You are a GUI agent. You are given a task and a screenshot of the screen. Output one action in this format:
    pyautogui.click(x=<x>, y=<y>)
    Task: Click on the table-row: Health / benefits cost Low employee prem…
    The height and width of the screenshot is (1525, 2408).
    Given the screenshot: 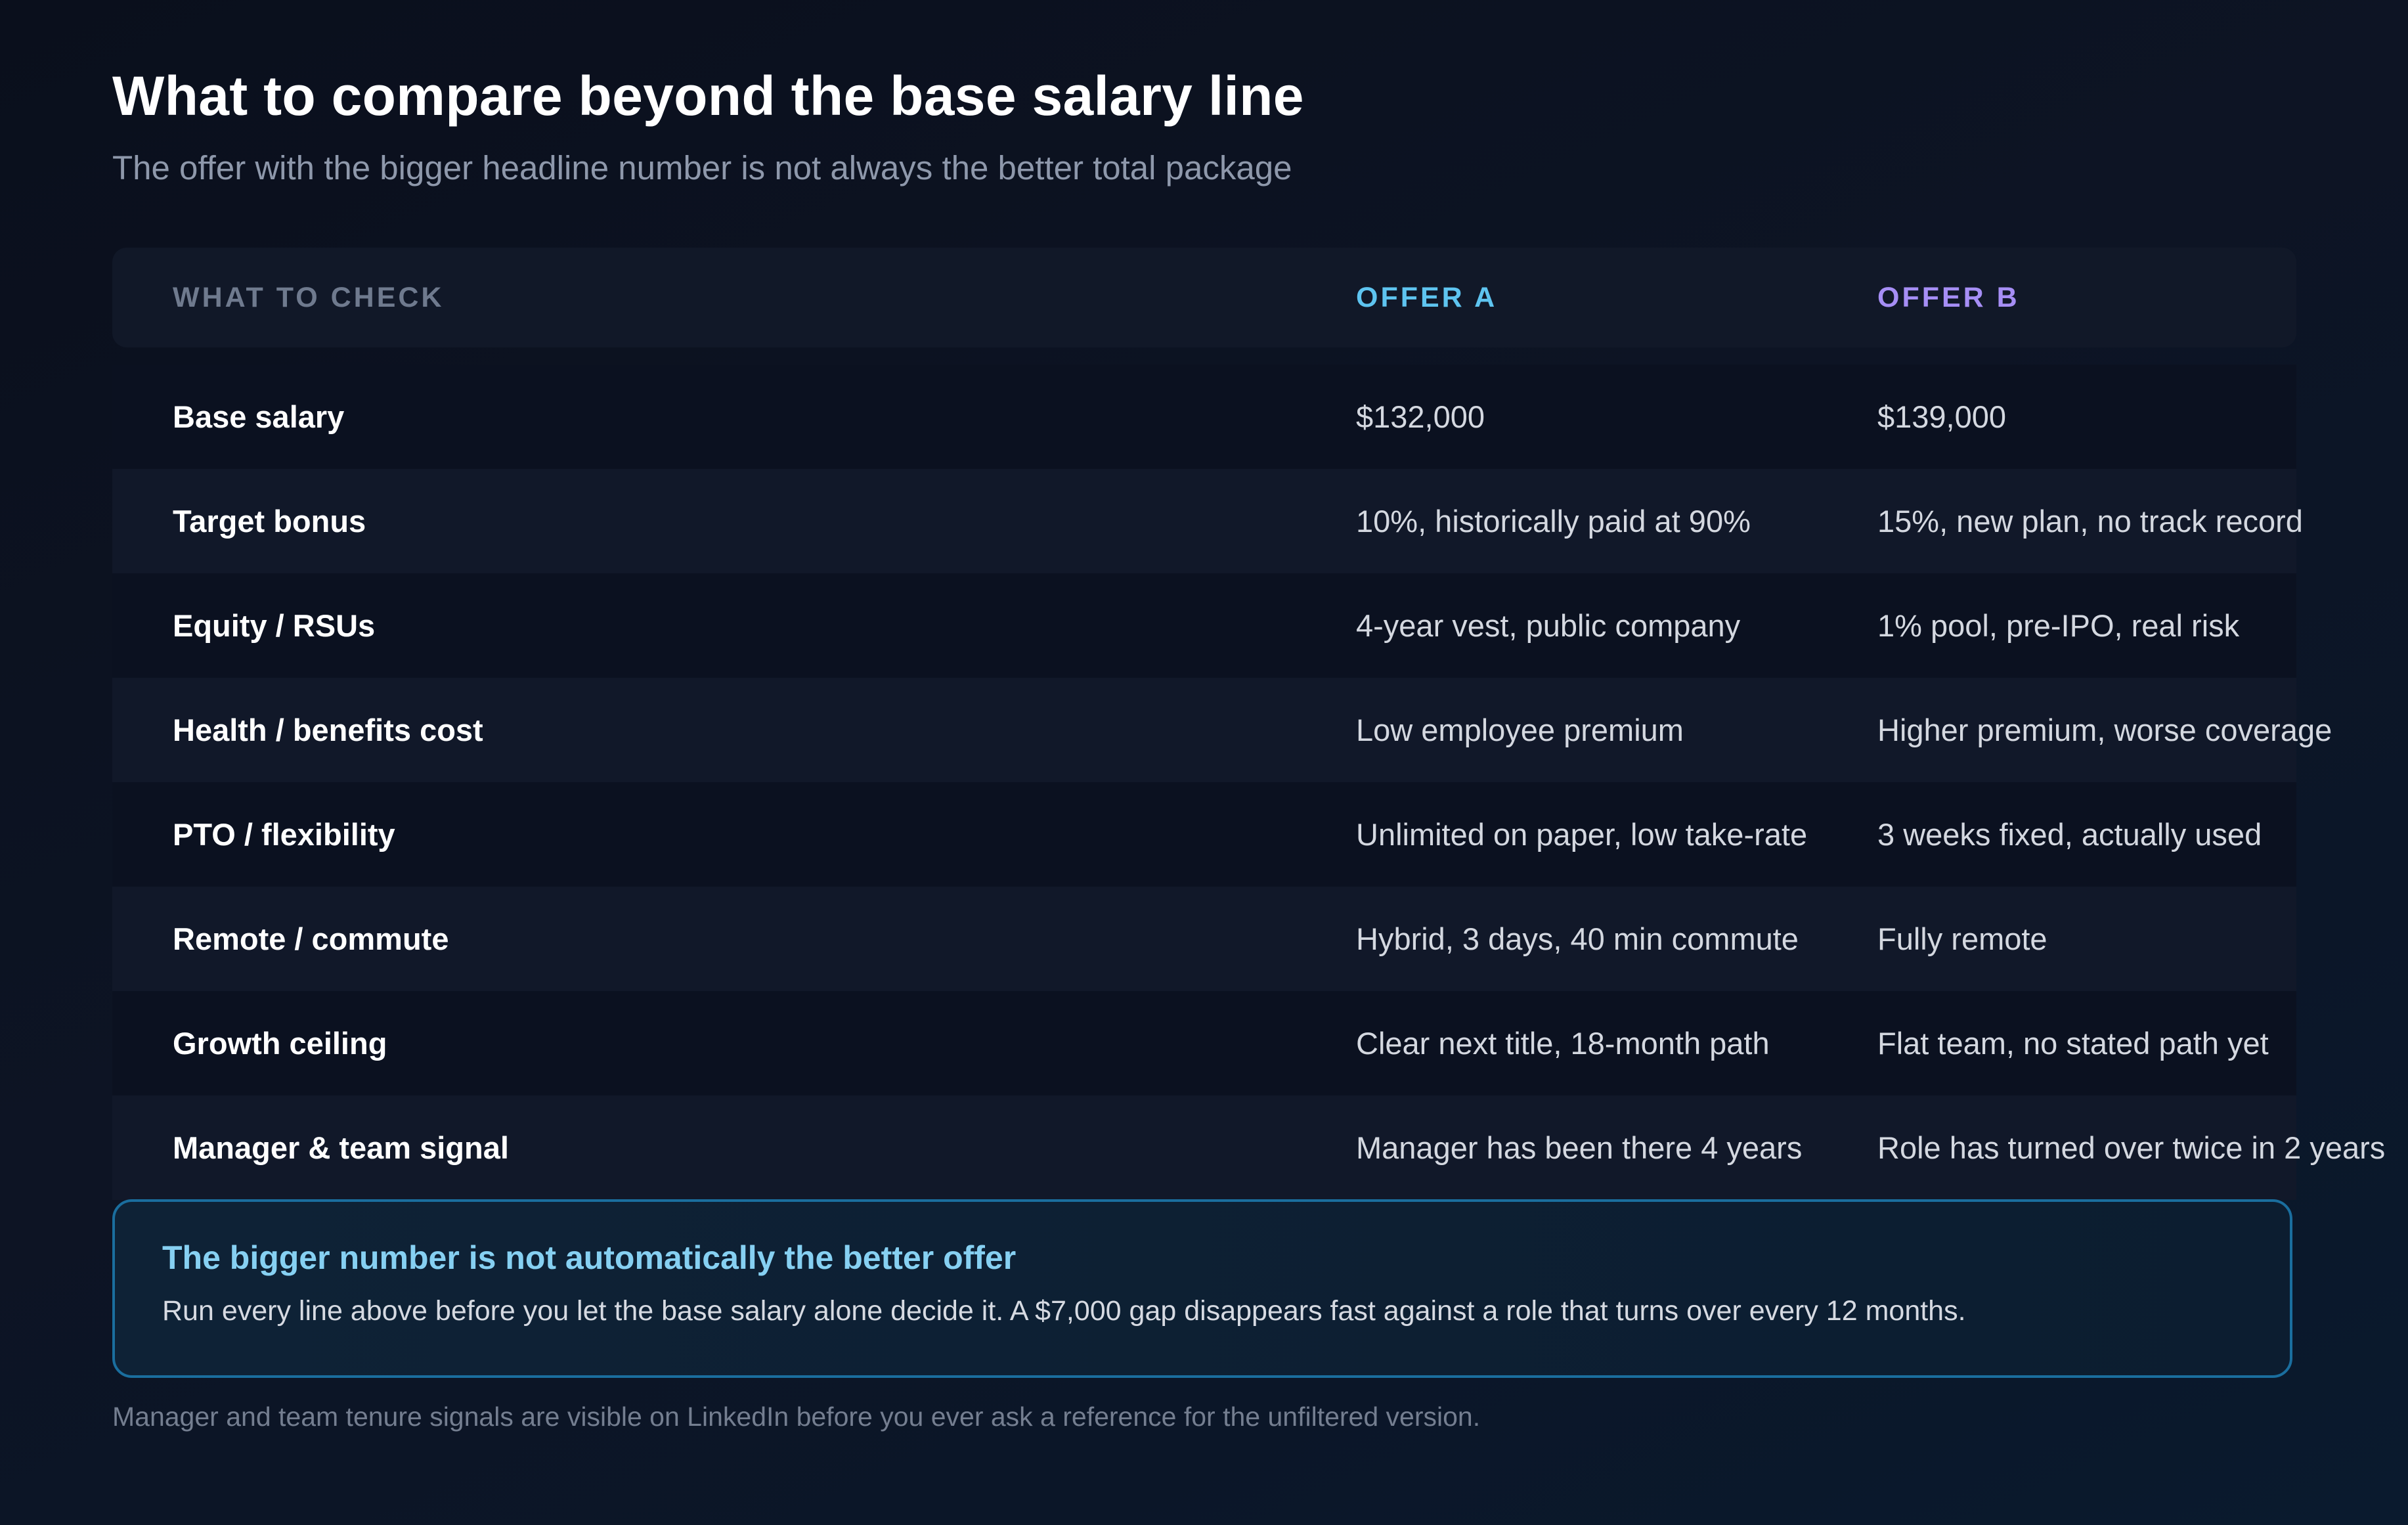 What is the action you would take?
    pyautogui.click(x=1222, y=730)
    